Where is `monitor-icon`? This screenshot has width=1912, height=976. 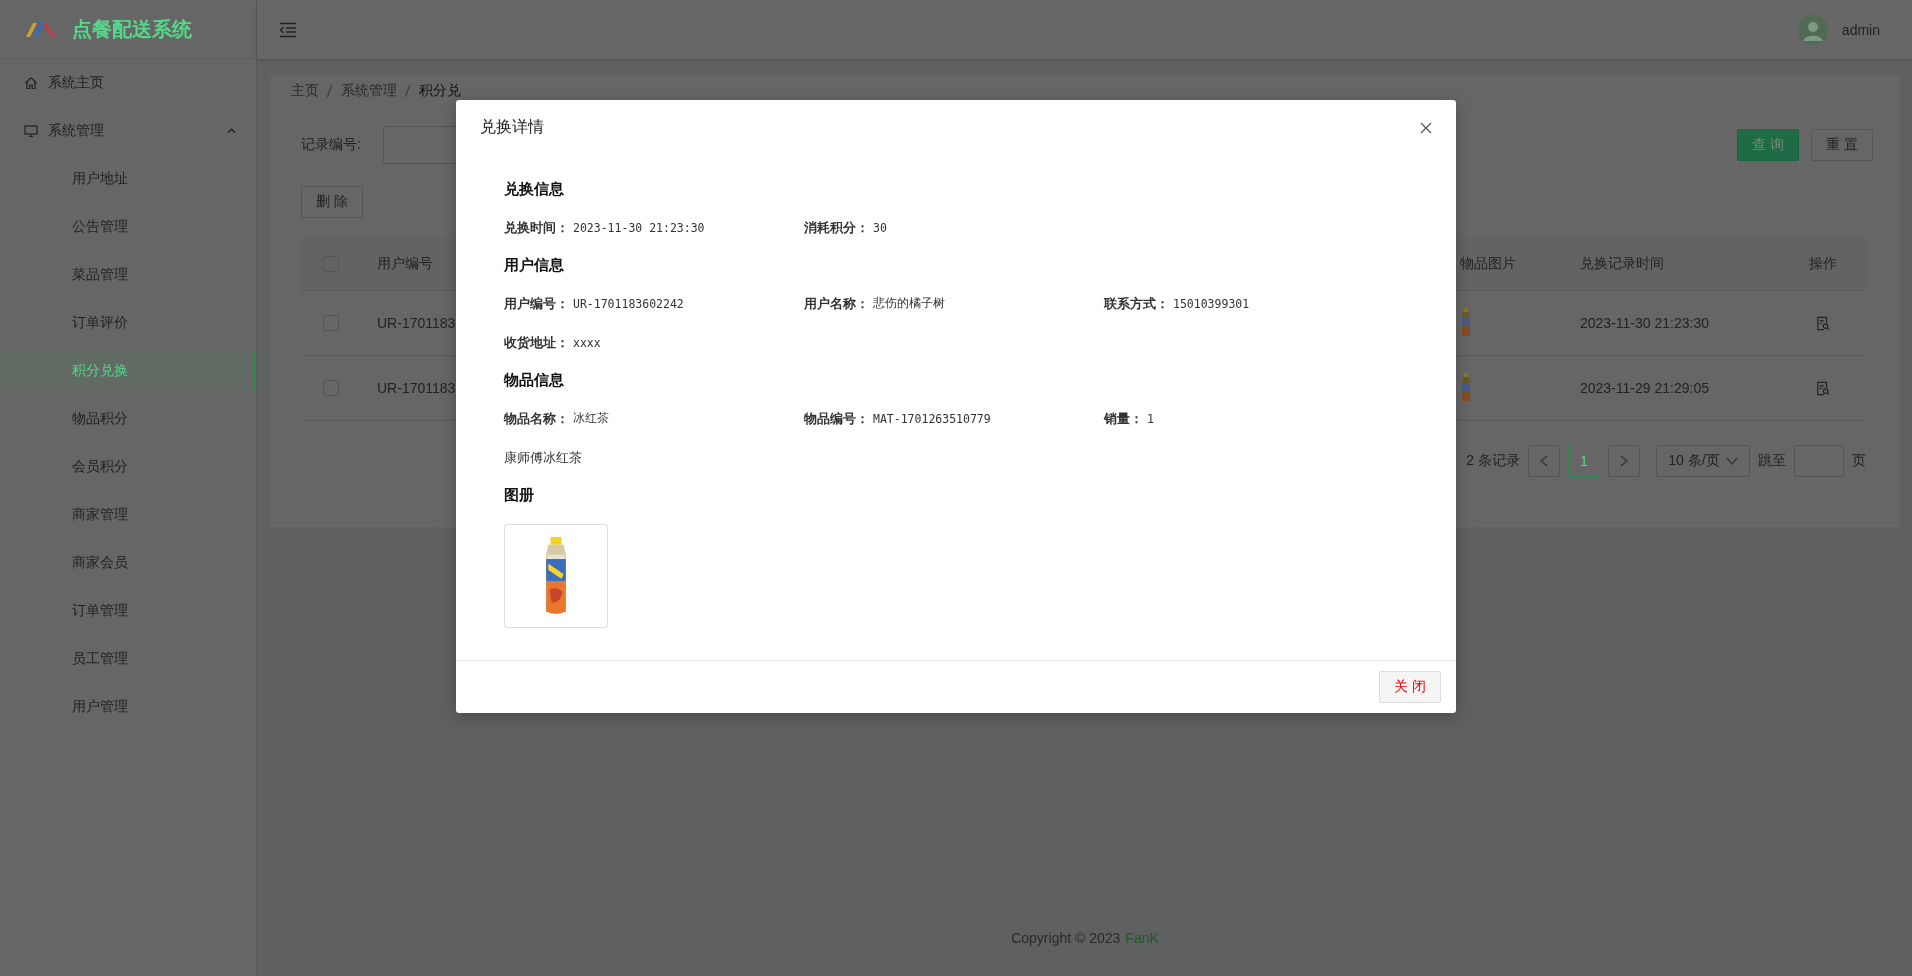
monitor-icon is located at coordinates (31, 131).